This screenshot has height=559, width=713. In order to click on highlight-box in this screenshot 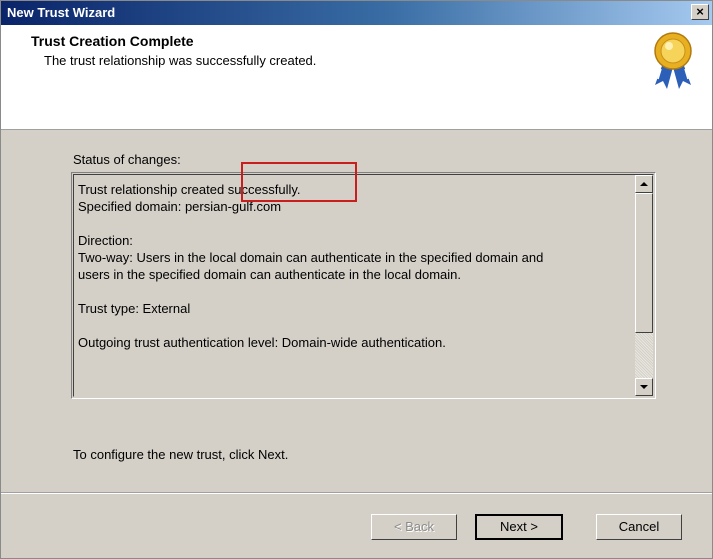, I will do `click(299, 182)`.